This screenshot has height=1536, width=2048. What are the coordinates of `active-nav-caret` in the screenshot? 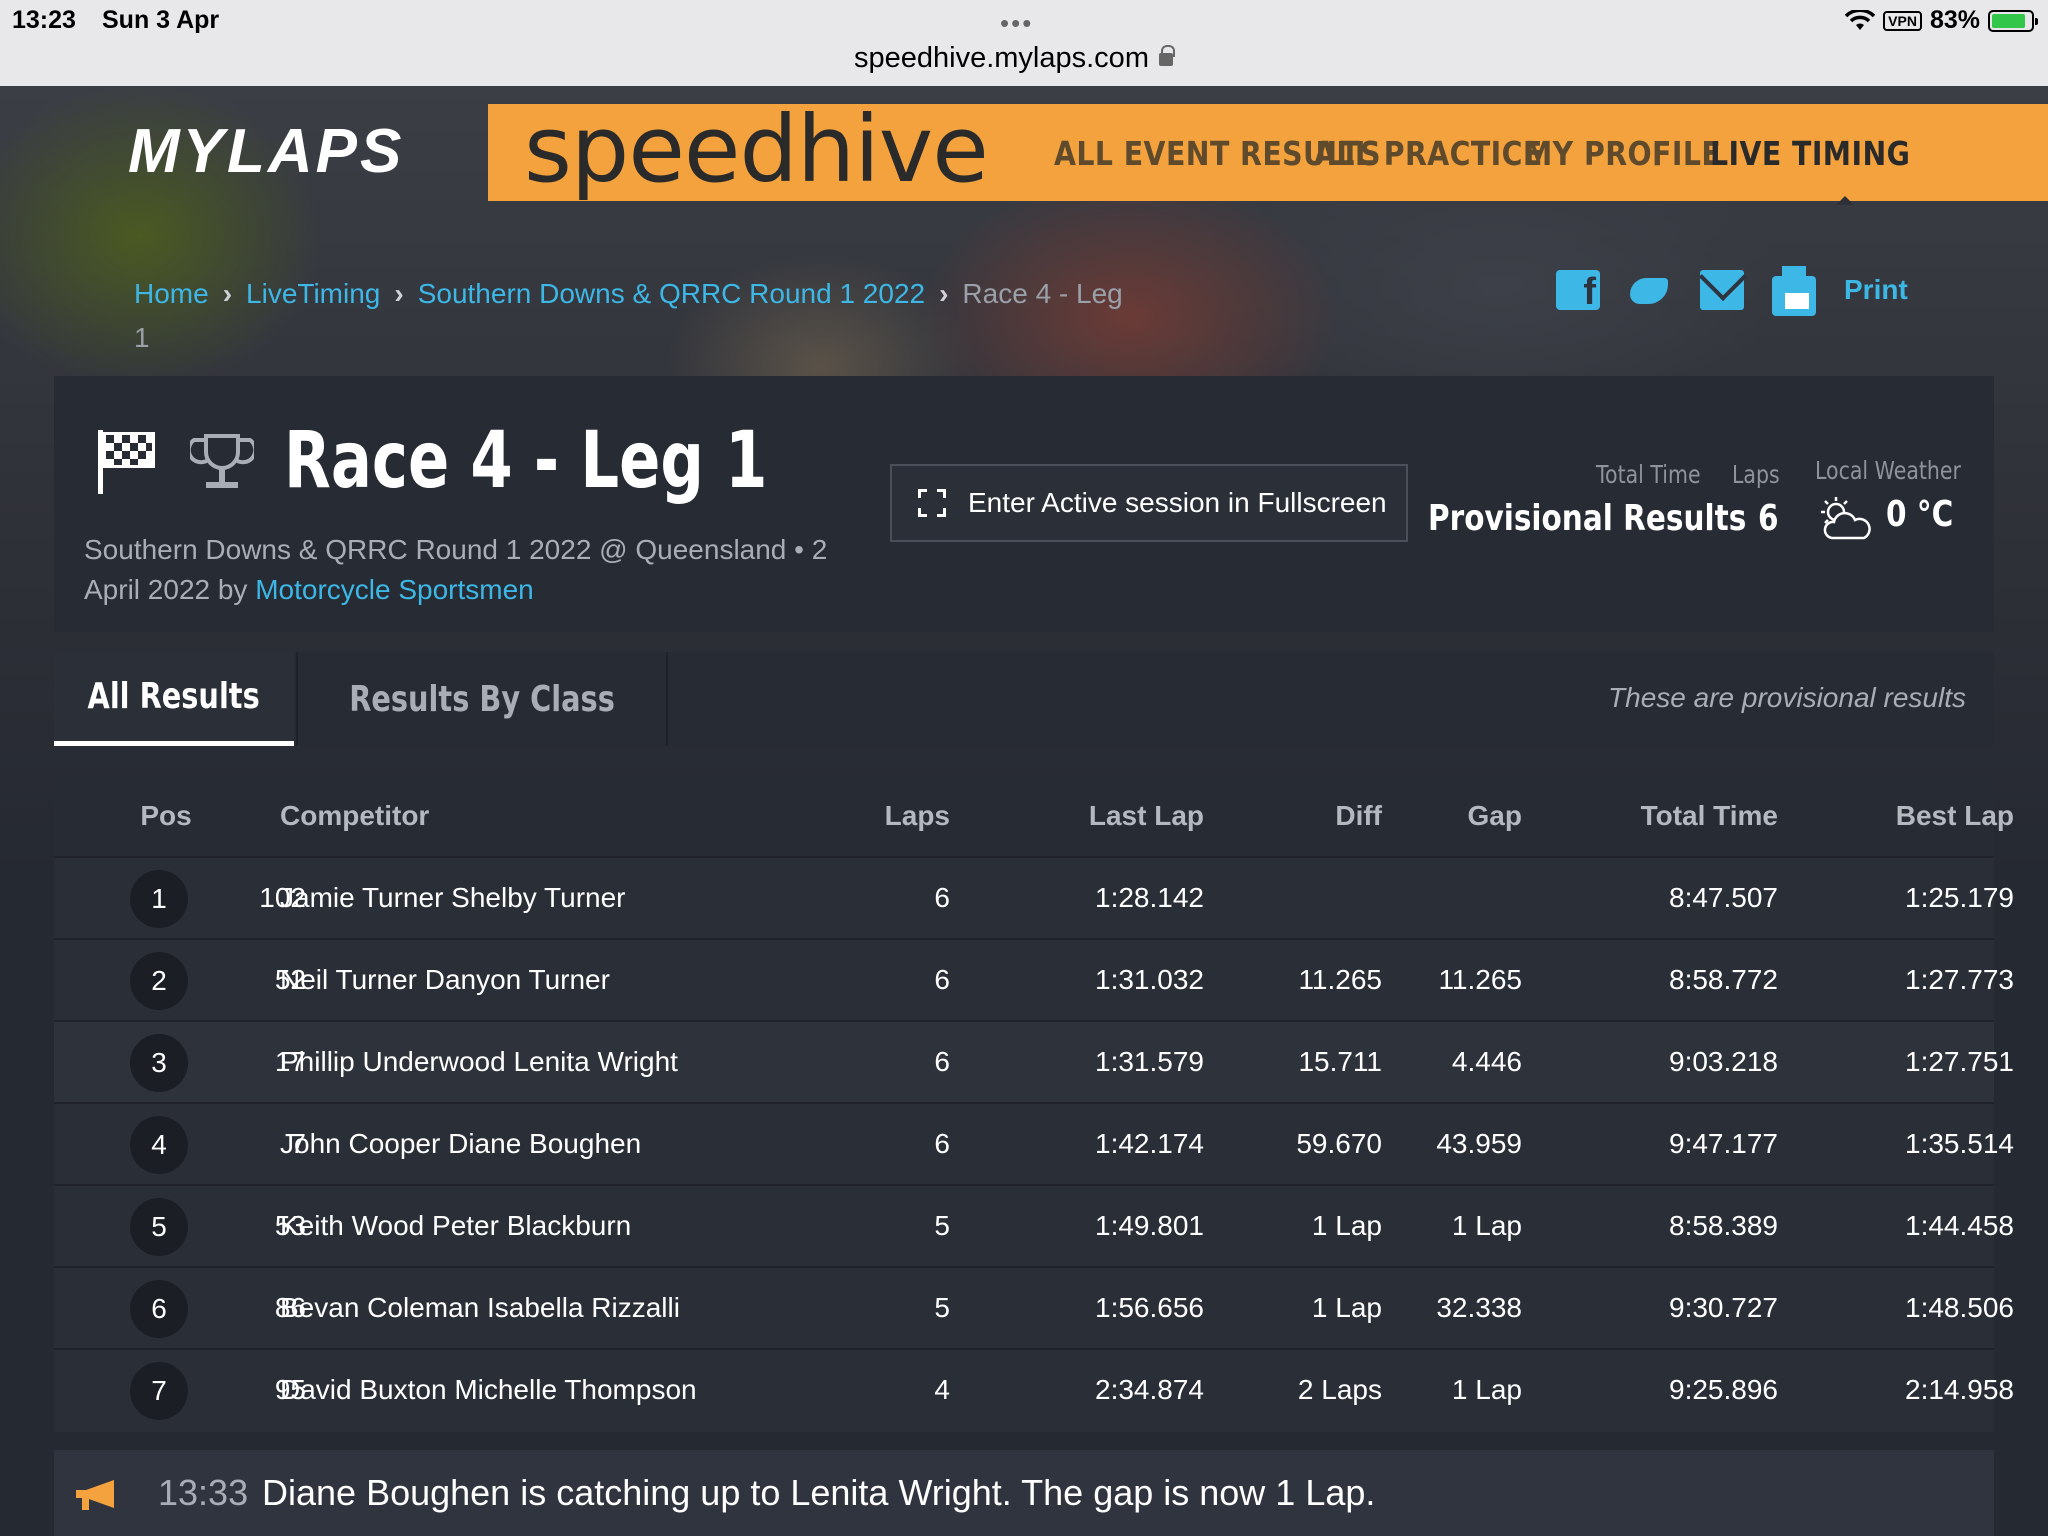 It's located at (1845, 200).